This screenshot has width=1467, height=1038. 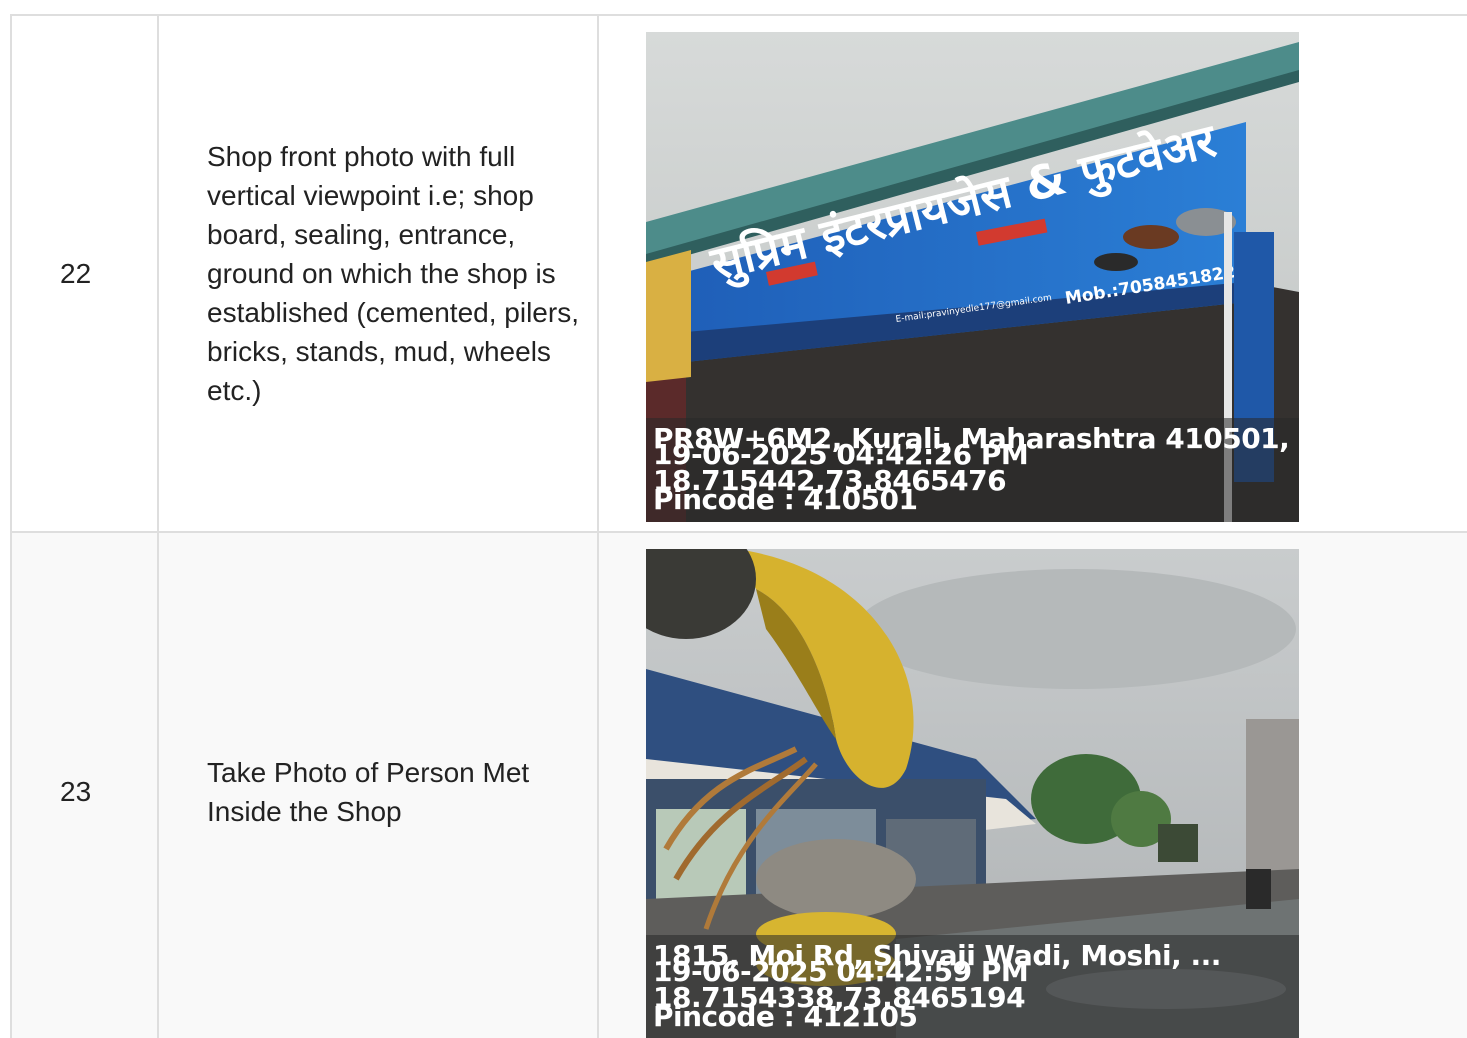 I want to click on row-number: 23, so click(x=85, y=785).